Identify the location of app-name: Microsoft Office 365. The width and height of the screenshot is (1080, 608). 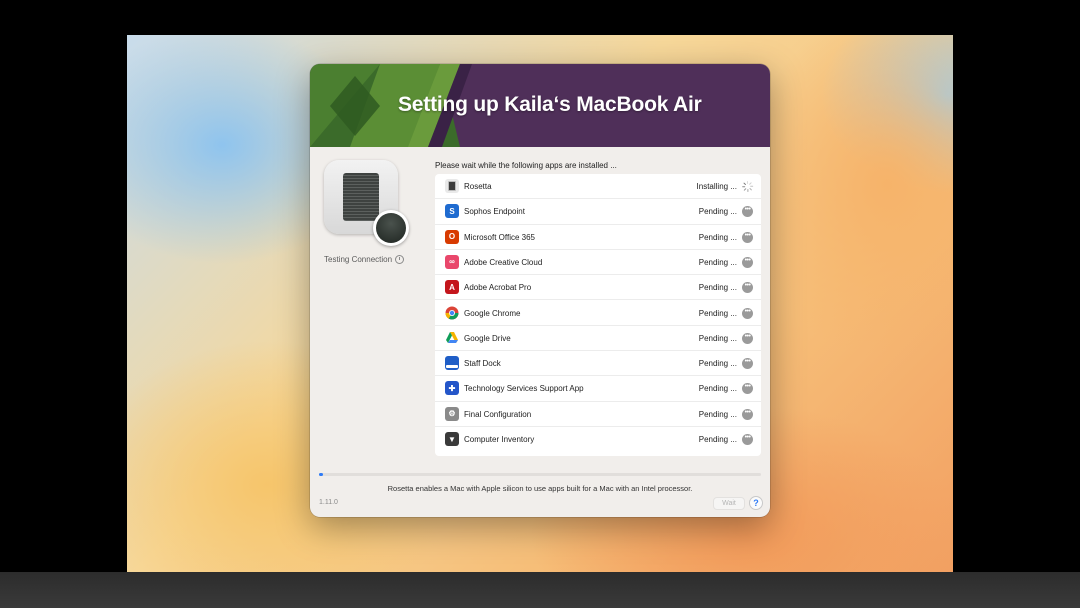
(499, 237).